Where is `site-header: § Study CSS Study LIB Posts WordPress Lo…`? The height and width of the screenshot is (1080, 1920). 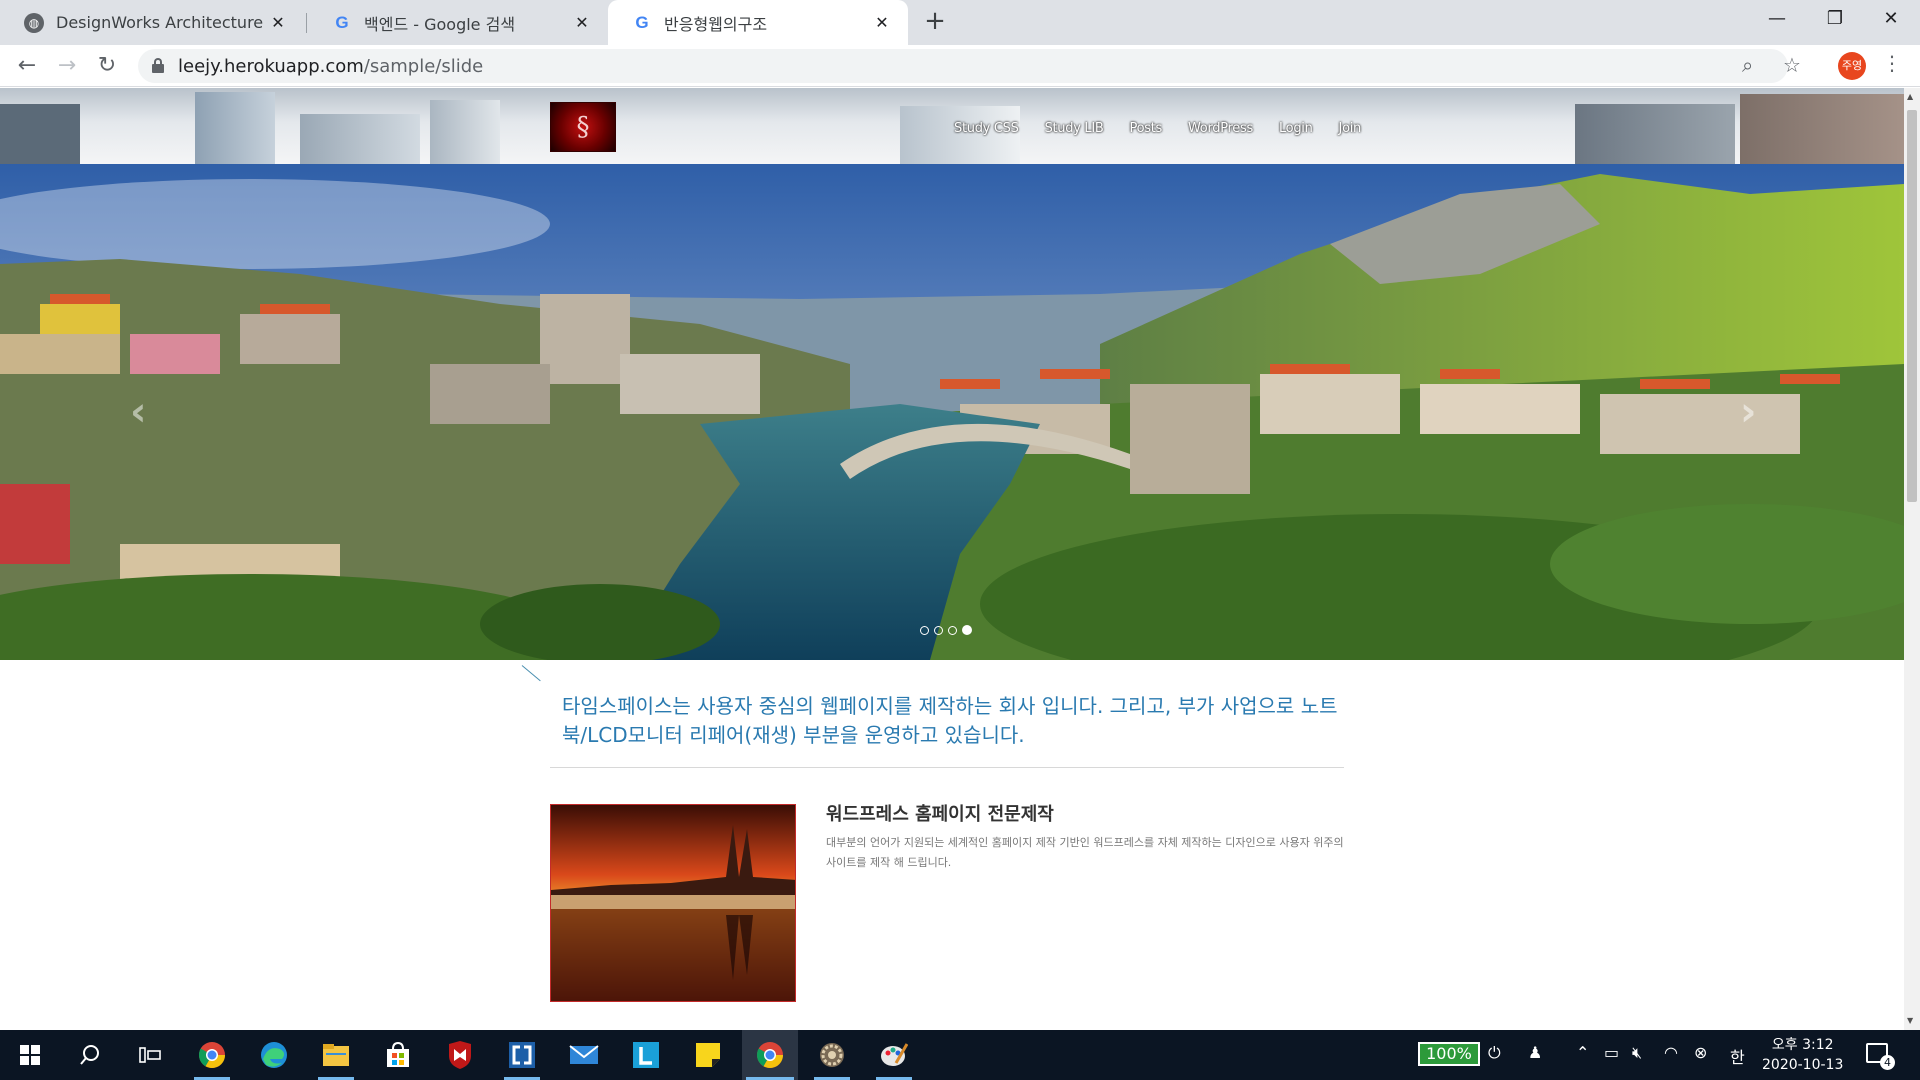 site-header: § Study CSS Study LIB Posts WordPress Lo… is located at coordinates (952, 126).